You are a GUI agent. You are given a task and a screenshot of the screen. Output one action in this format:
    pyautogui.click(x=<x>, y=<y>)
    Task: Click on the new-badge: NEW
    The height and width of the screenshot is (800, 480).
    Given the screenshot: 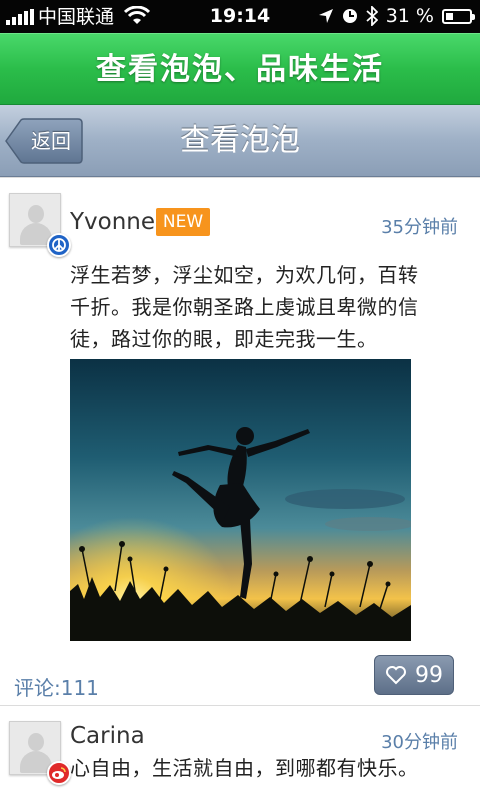 What is the action you would take?
    pyautogui.click(x=183, y=222)
    